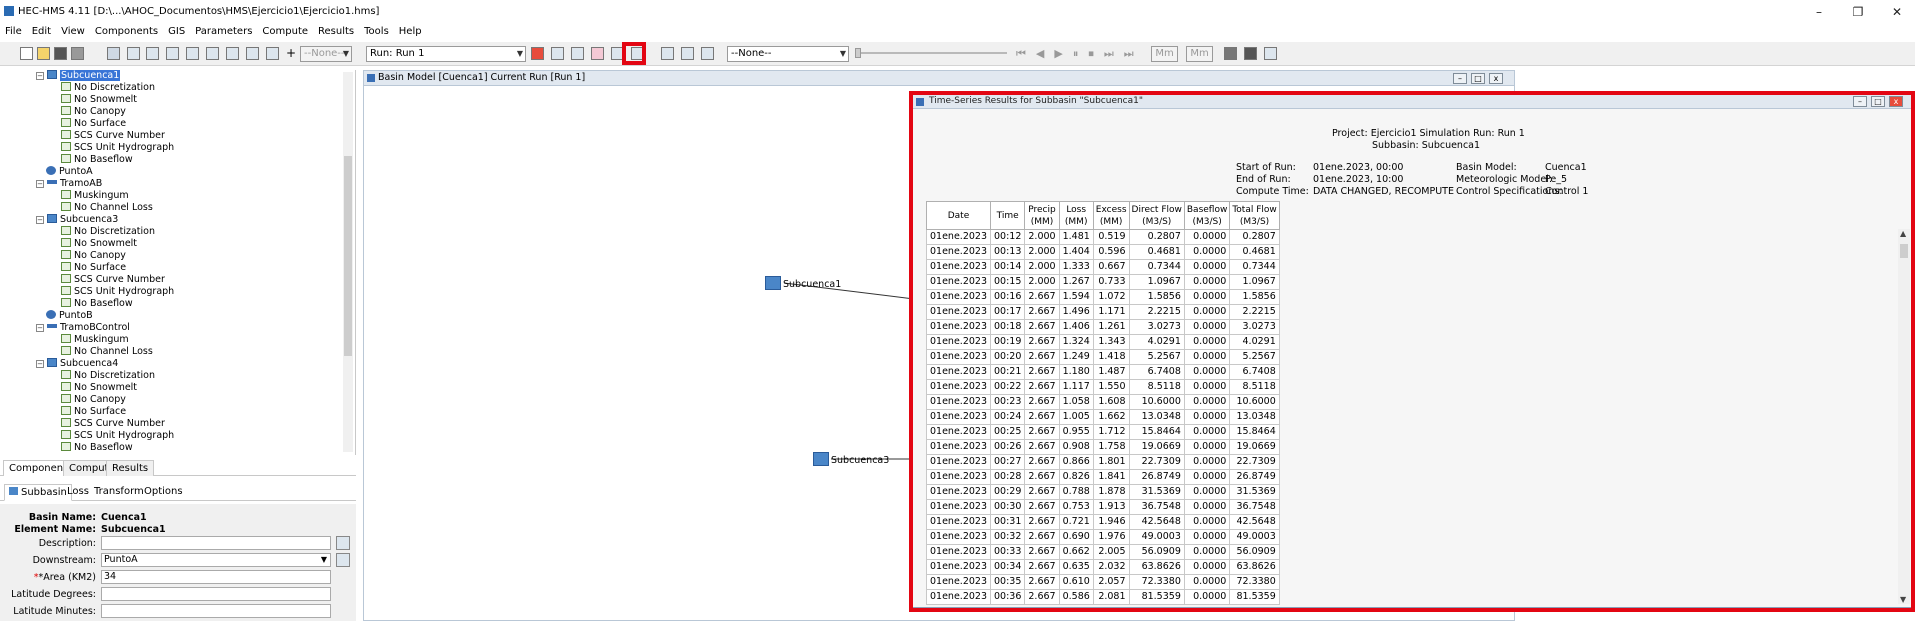 This screenshot has width=1915, height=622. Describe the element at coordinates (232, 53) in the screenshot. I see `diversion-tool-icon` at that location.